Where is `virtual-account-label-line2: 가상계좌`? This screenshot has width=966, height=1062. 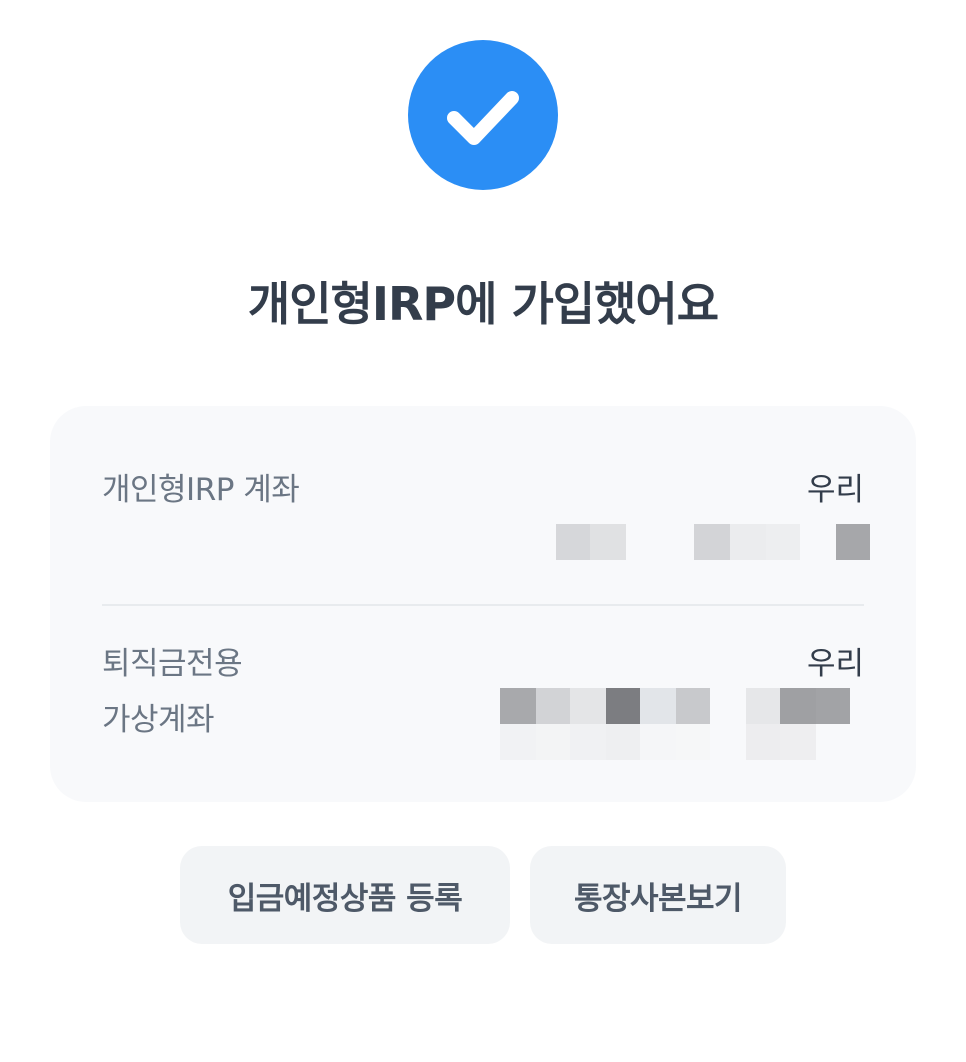
virtual-account-label-line2: 가상계좌 is located at coordinates (158, 720).